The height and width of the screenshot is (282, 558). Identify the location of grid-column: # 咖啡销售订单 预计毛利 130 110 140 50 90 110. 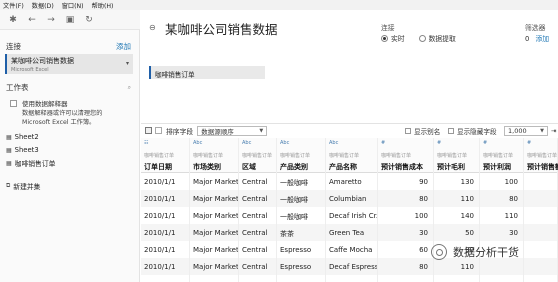
(457, 210).